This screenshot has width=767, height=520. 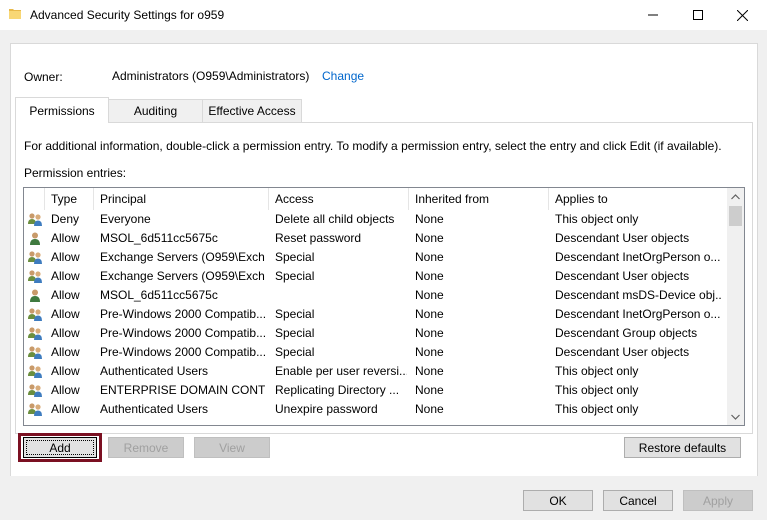 What do you see at coordinates (558, 500) in the screenshot?
I see `ok-button: OK` at bounding box center [558, 500].